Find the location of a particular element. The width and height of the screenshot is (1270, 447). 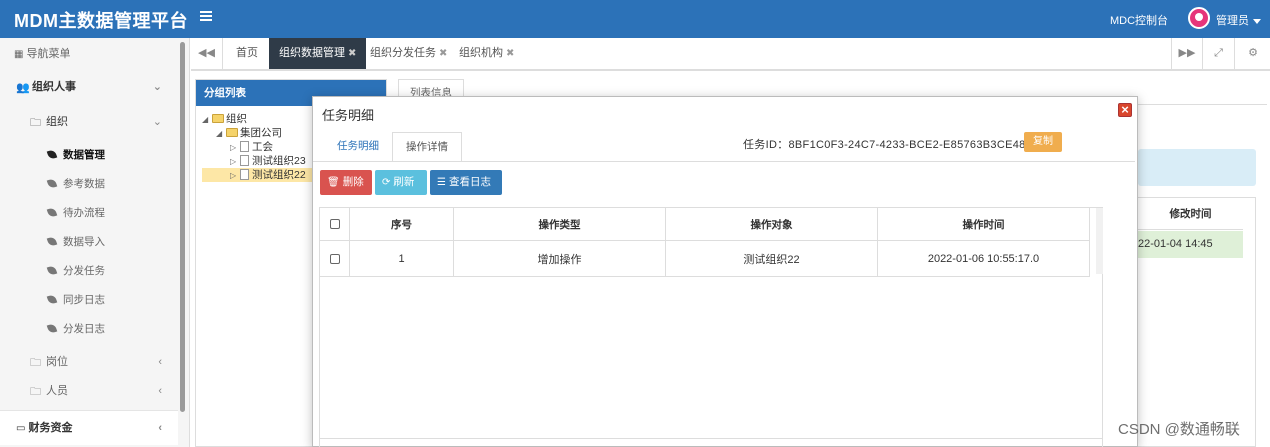

caret-down-icon is located at coordinates (1257, 21).